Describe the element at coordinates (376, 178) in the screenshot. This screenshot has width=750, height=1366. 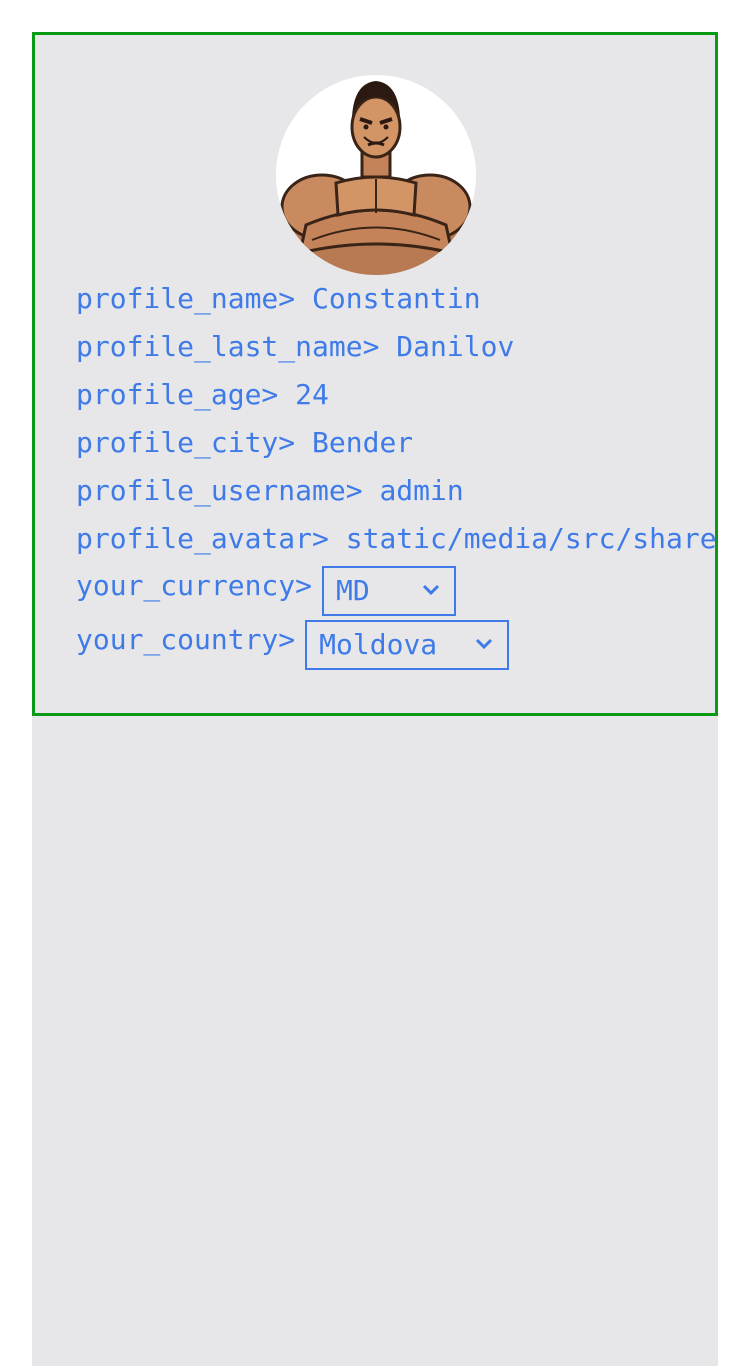
I see `bodybuilder-avatar-icon` at that location.